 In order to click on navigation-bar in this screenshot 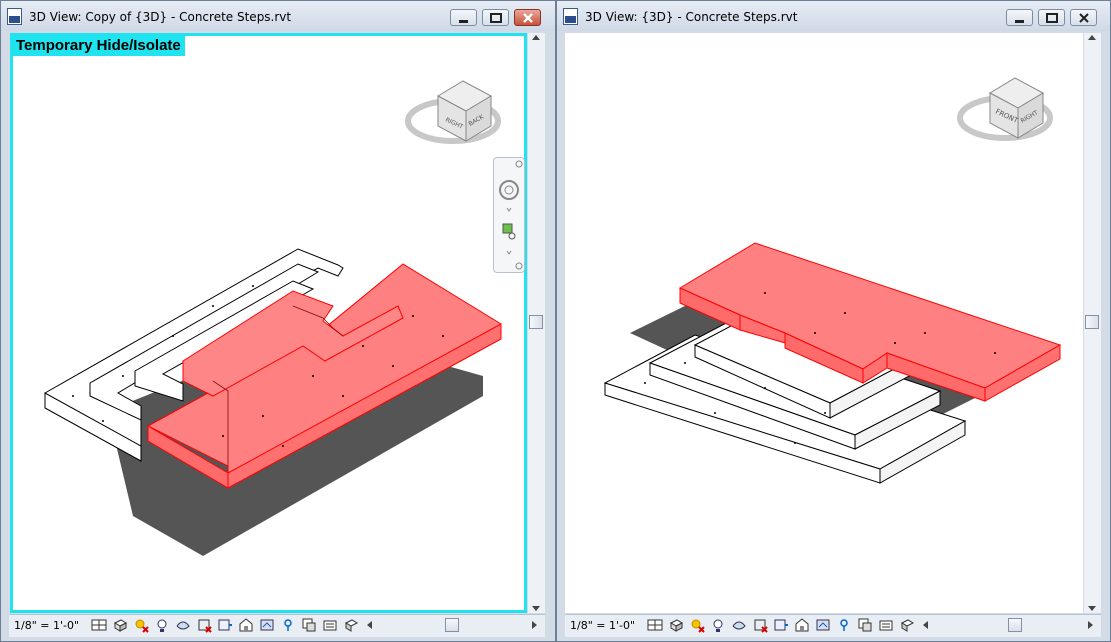, I will do `click(509, 215)`.